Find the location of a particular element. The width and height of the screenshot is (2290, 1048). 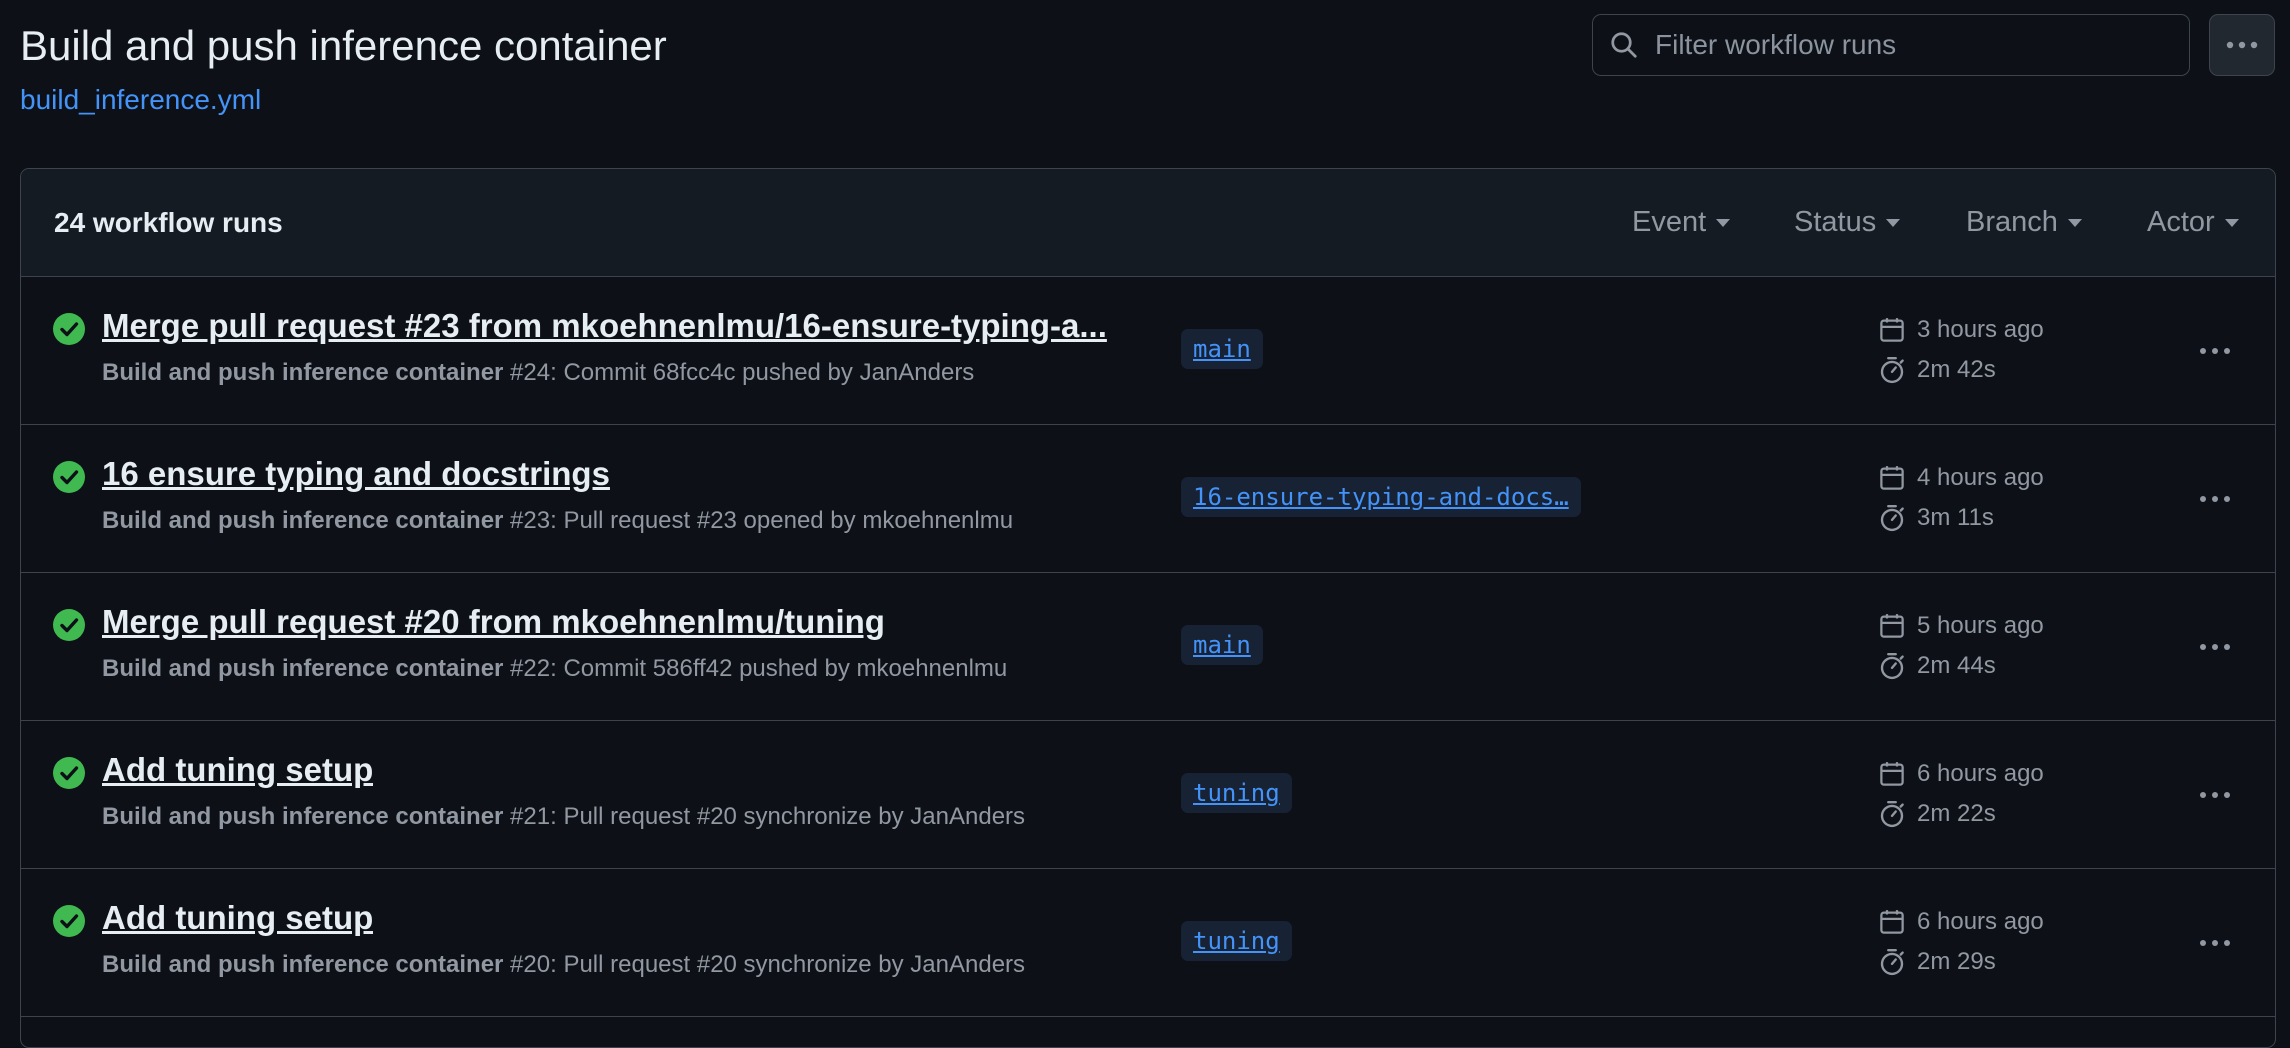

search-box is located at coordinates (1891, 45).